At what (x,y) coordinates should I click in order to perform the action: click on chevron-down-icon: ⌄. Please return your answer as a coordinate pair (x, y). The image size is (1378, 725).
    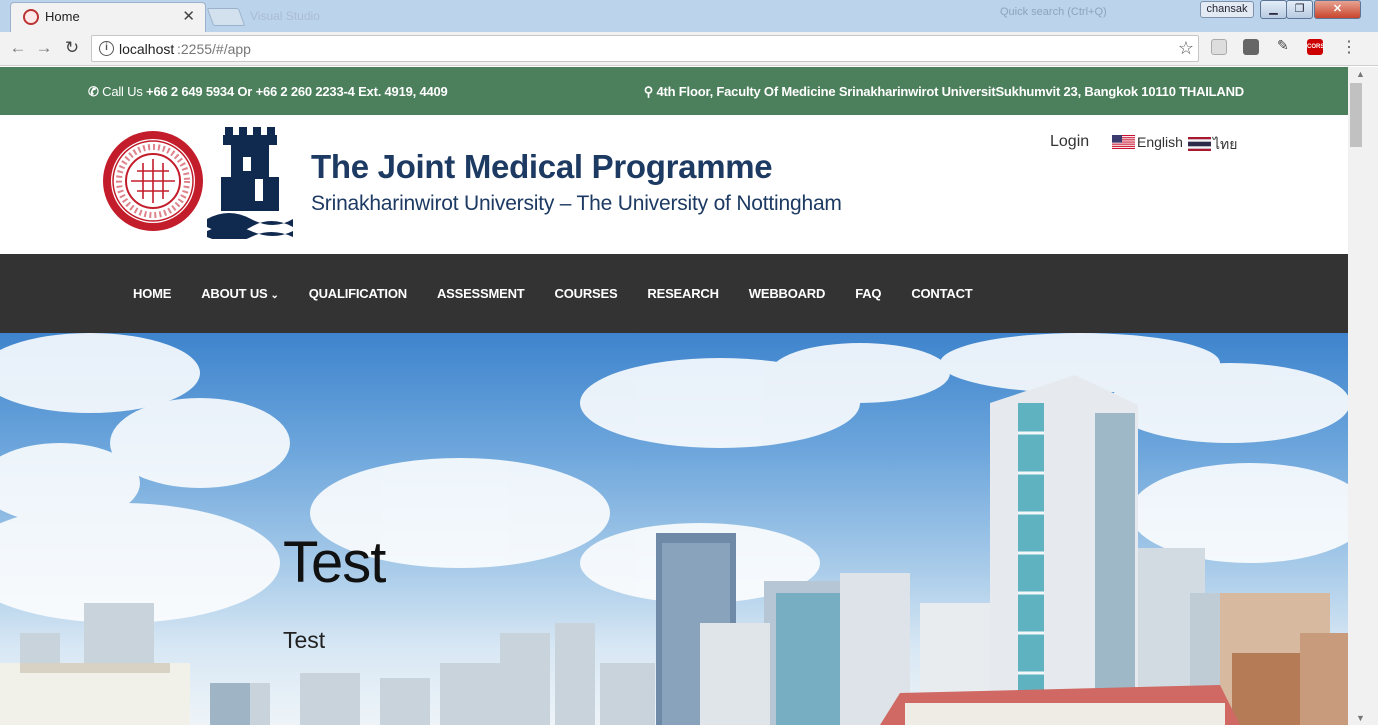
    Looking at the image, I should click on (274, 295).